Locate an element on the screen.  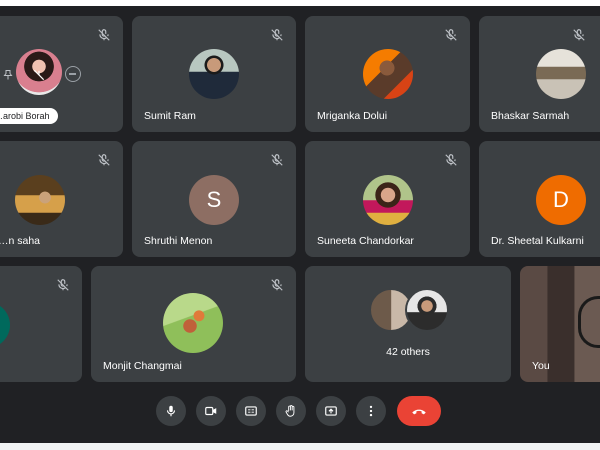
avatar-letter: D is located at coordinates (561, 199).